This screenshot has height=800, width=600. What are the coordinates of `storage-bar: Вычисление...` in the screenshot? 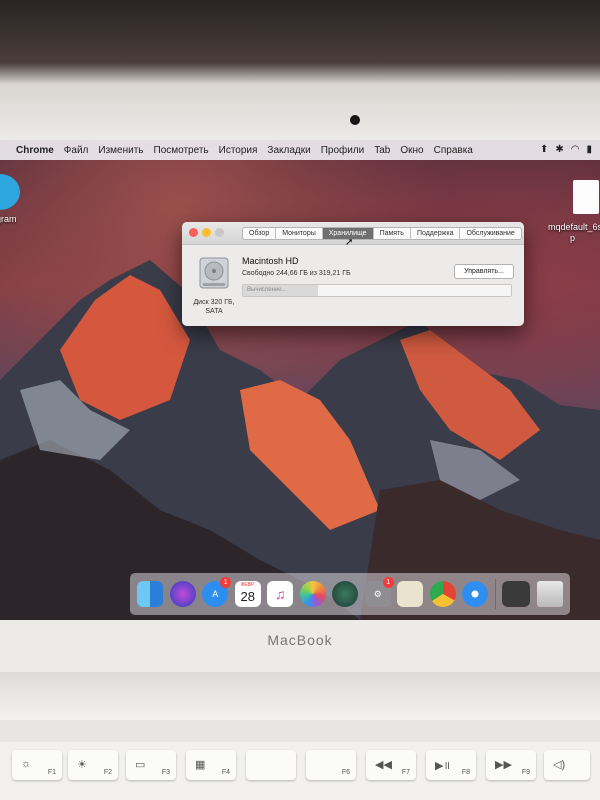 It's located at (377, 290).